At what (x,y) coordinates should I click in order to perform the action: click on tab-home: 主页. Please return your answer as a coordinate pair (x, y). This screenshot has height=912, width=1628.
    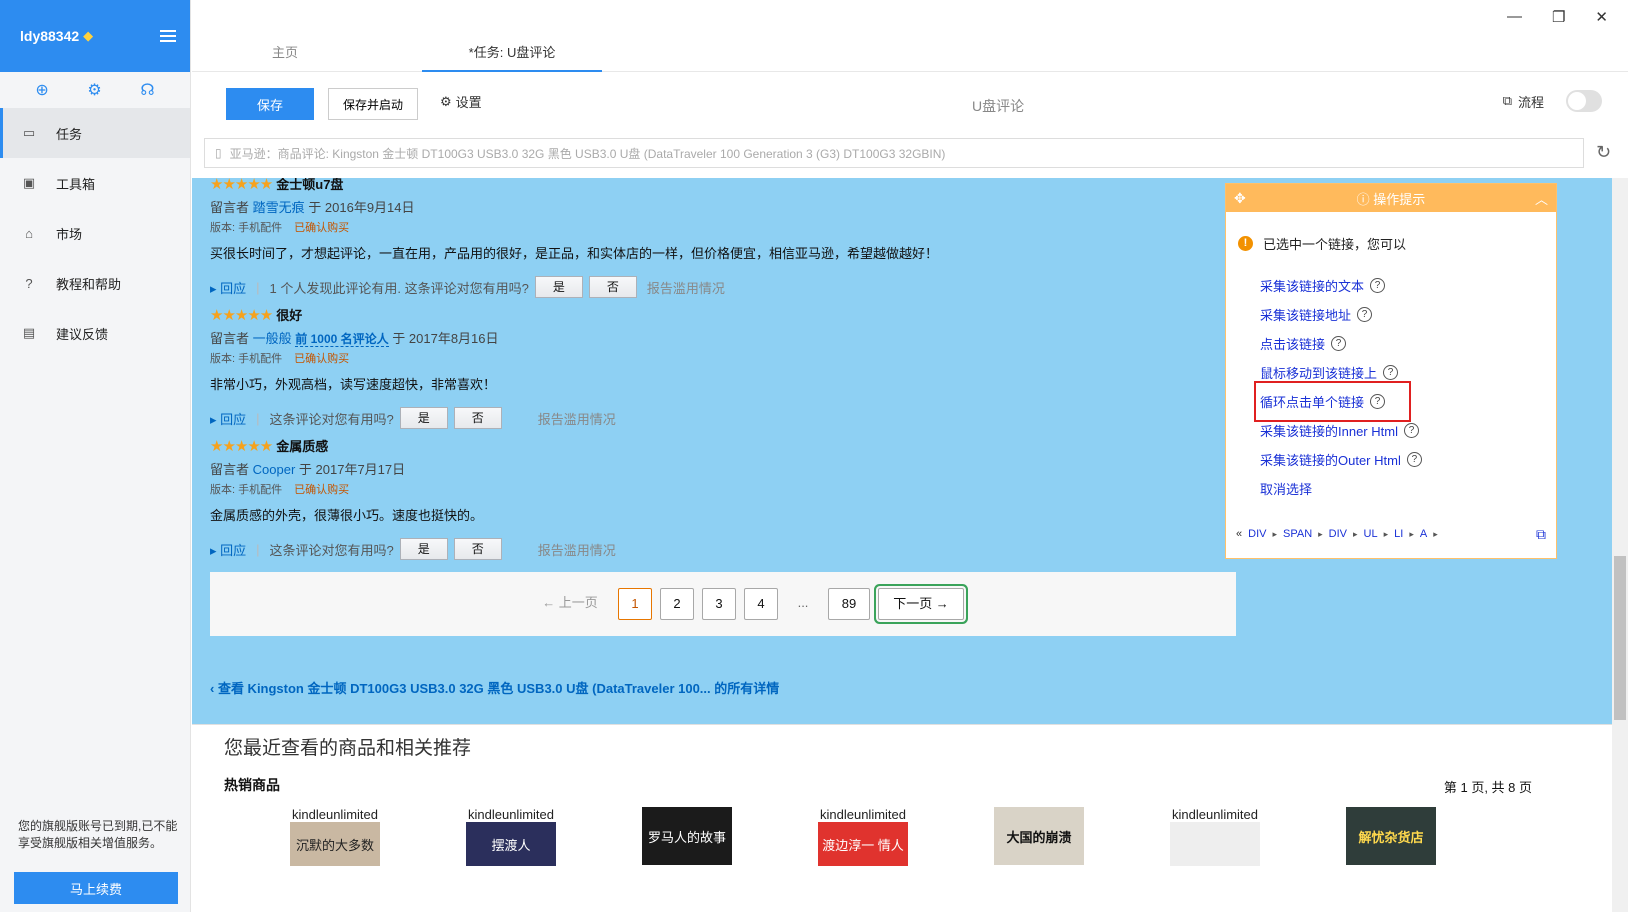
    Looking at the image, I should click on (285, 51).